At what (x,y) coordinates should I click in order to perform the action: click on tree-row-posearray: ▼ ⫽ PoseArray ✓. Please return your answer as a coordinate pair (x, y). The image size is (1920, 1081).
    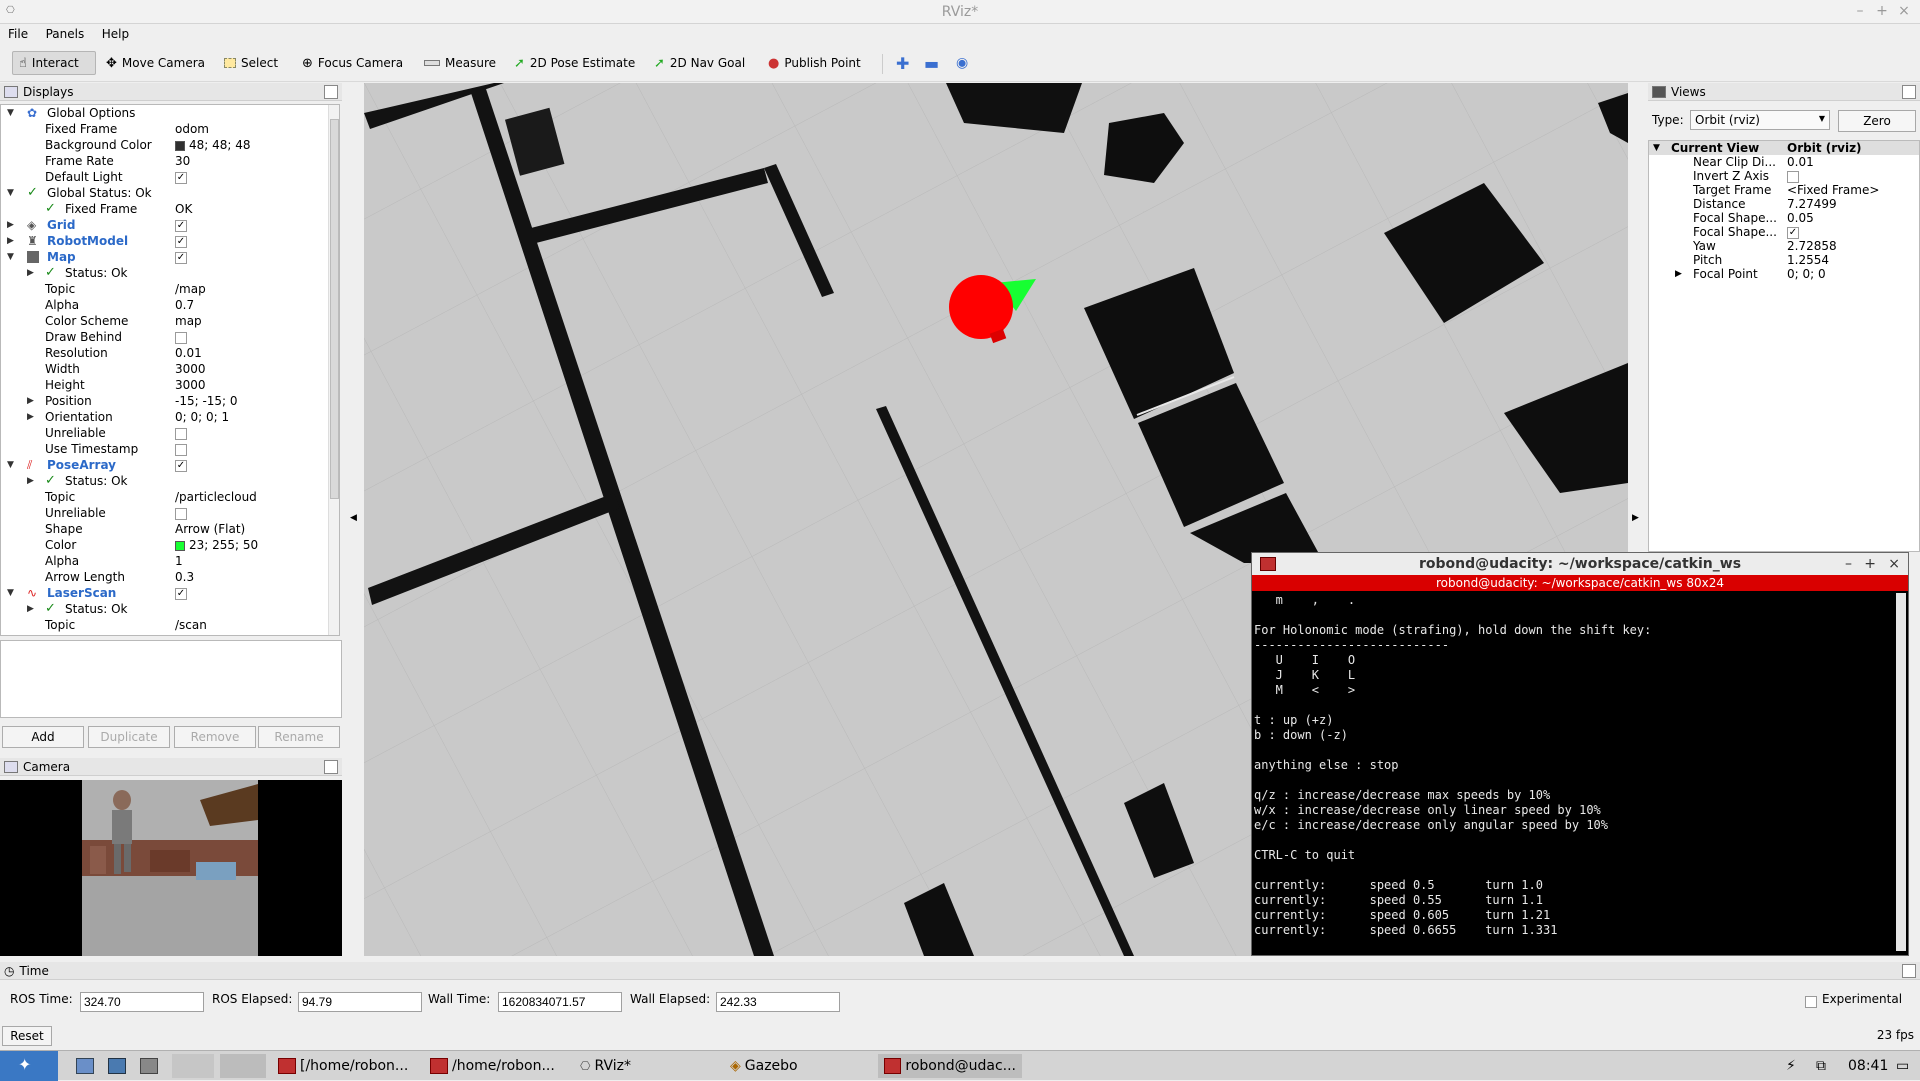
    Looking at the image, I should click on (165, 465).